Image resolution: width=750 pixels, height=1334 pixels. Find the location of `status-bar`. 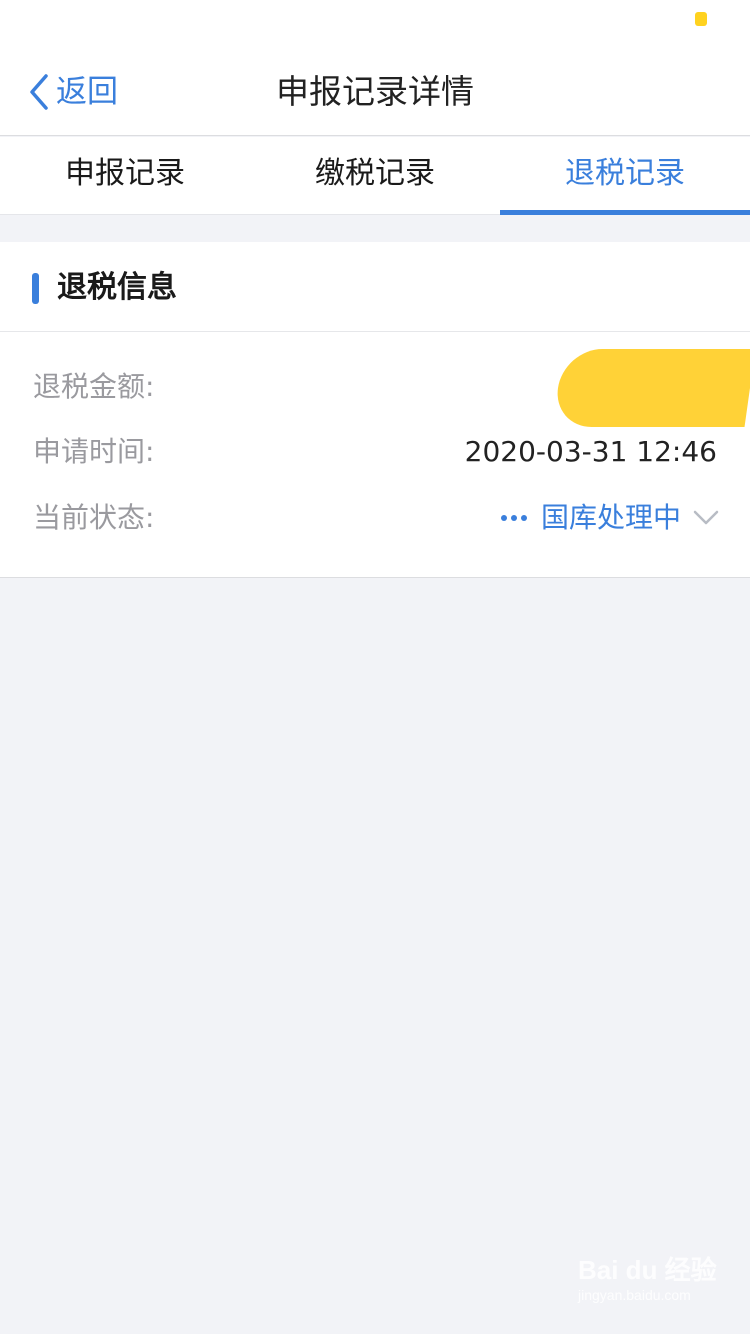

status-bar is located at coordinates (375, 20).